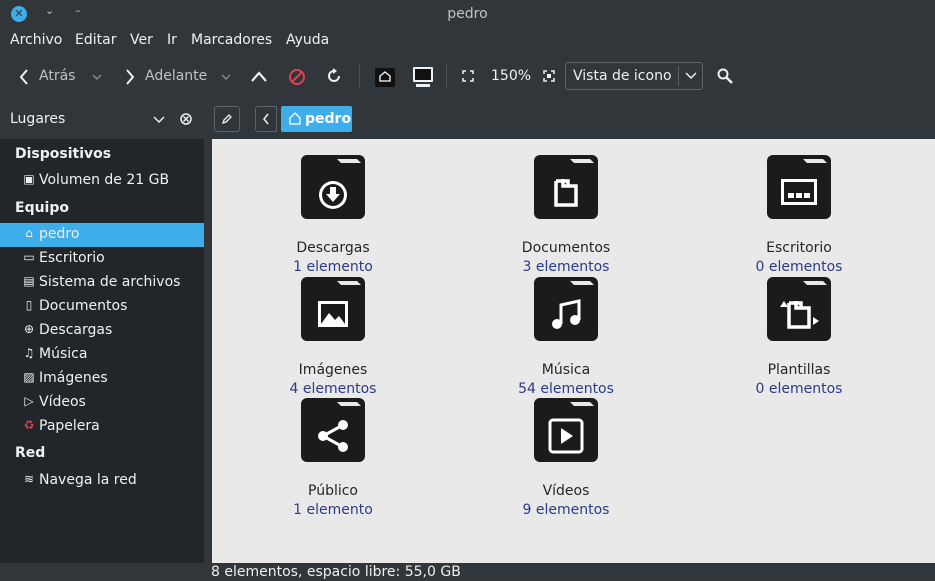 The image size is (935, 581). I want to click on breadcrumb-label: pedro, so click(328, 119).